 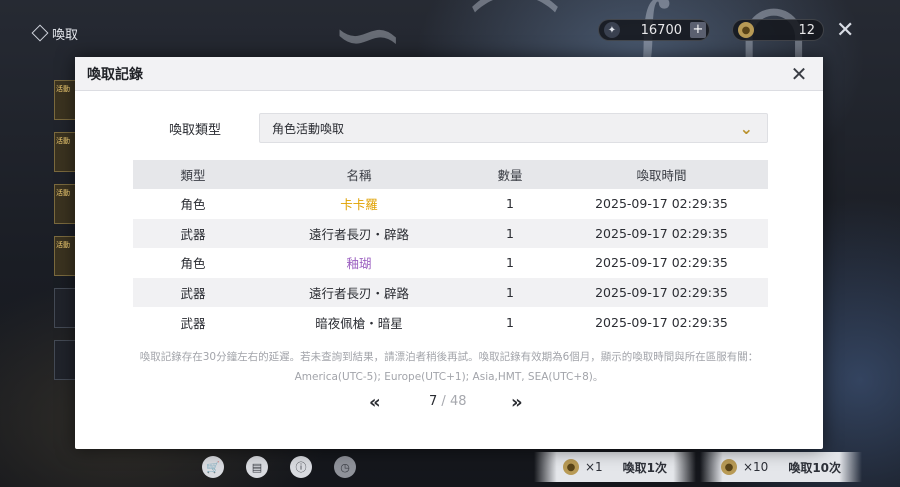 I want to click on row-name: 釉瑚, so click(x=359, y=263).